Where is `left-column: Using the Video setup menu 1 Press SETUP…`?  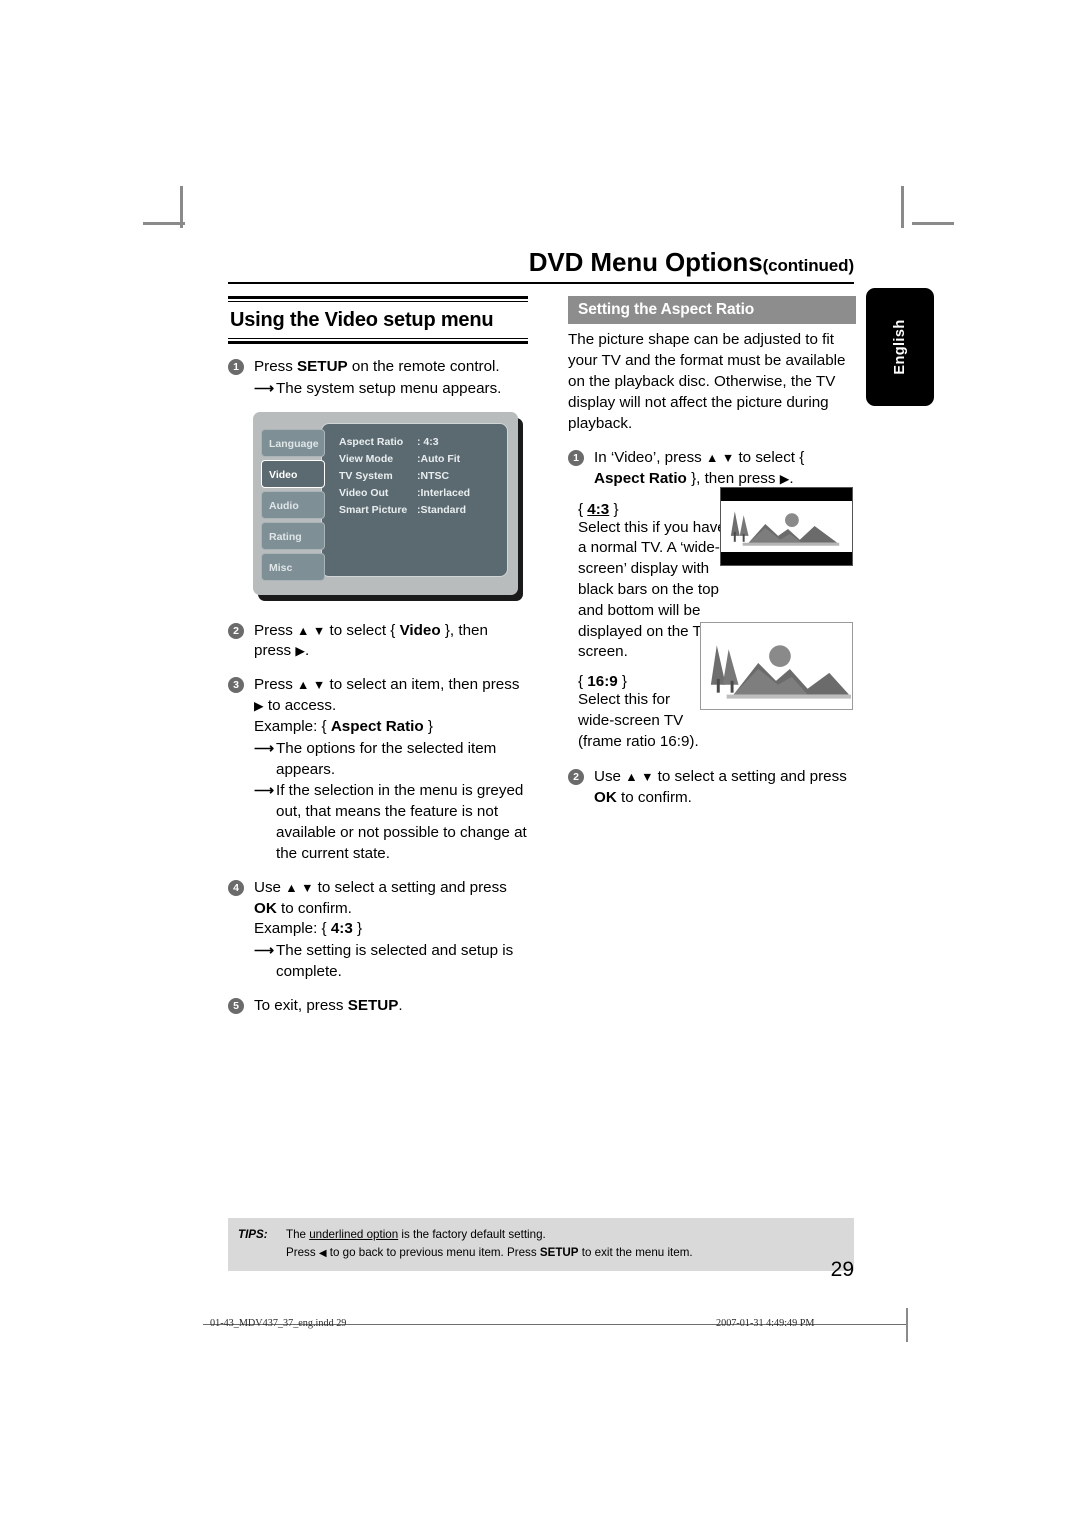
left-column: Using the Video setup menu 1 Press SETUP… is located at coordinates (378, 656).